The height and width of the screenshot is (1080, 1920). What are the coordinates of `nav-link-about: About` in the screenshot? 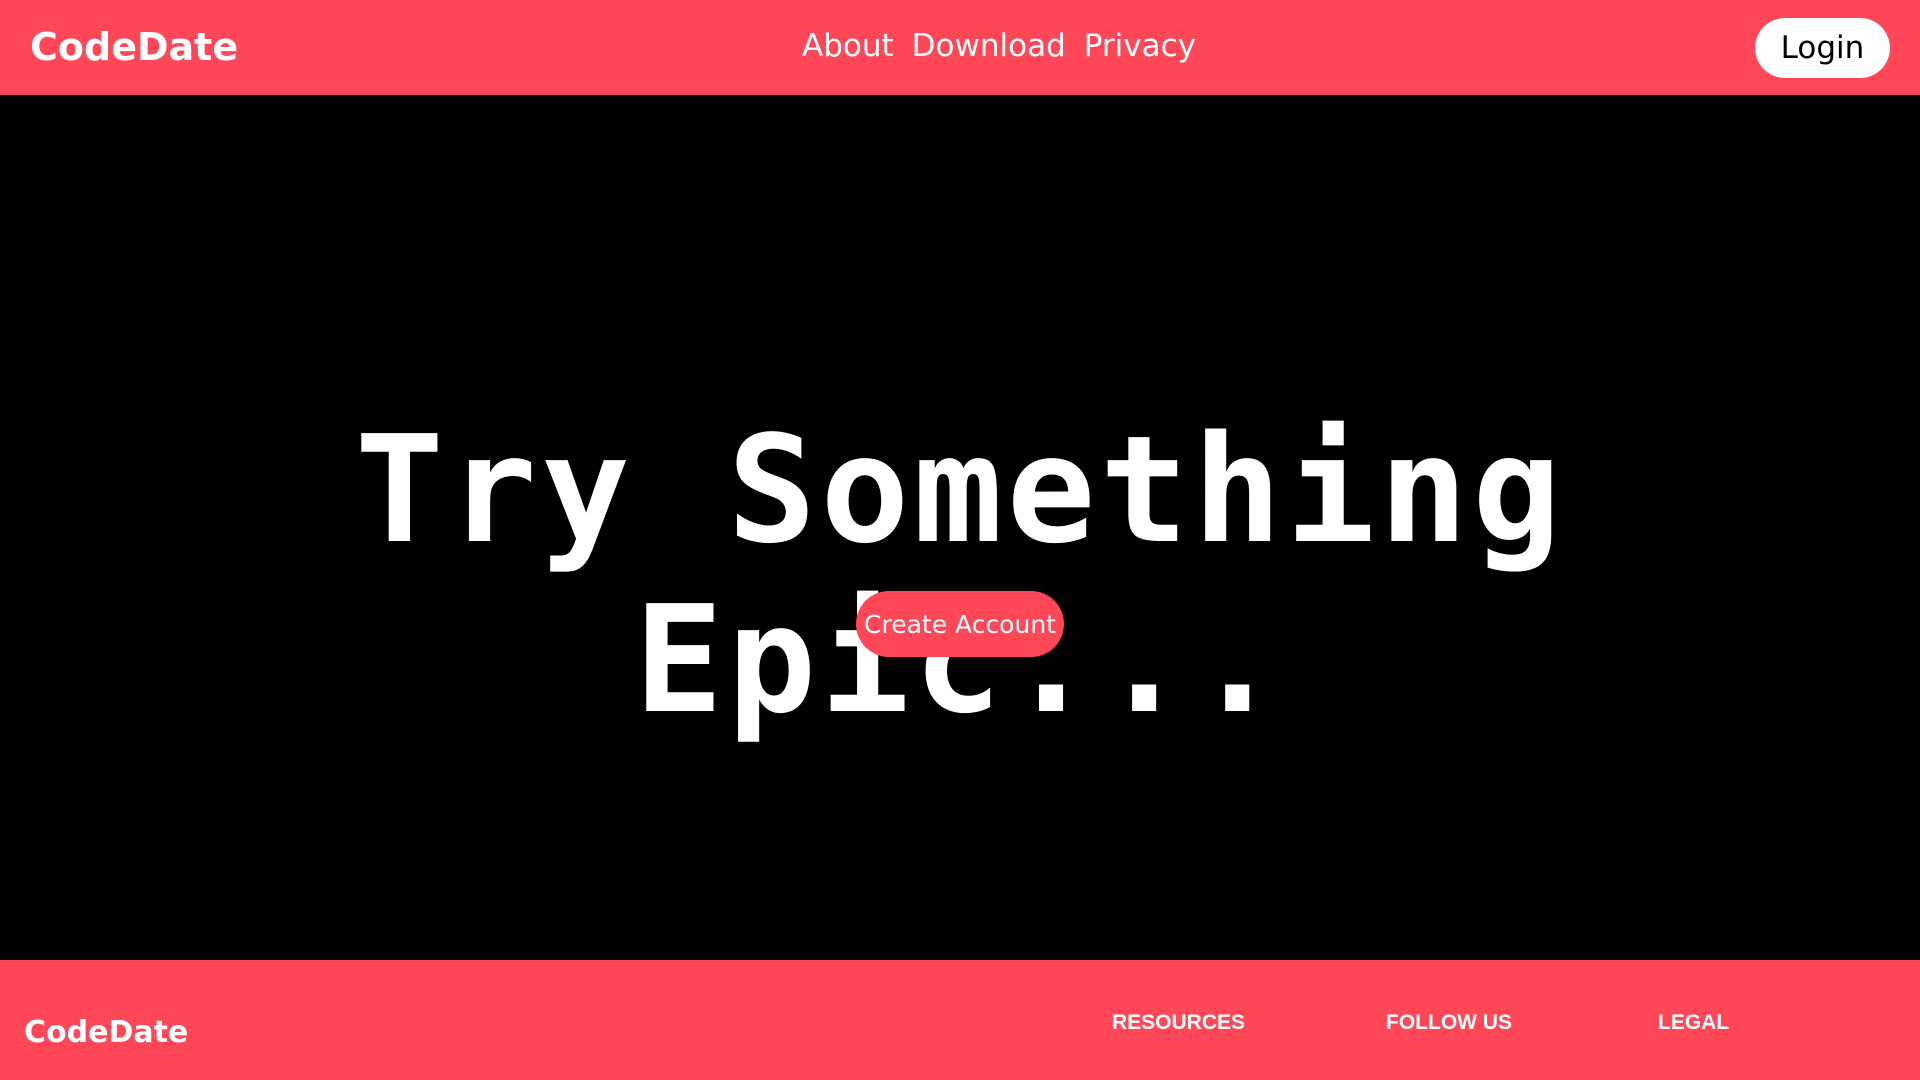 It's located at (848, 46).